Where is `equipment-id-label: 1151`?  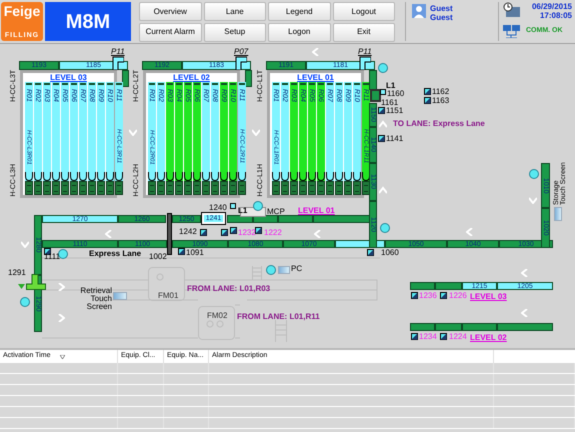
equipment-id-label: 1151 is located at coordinates (395, 111).